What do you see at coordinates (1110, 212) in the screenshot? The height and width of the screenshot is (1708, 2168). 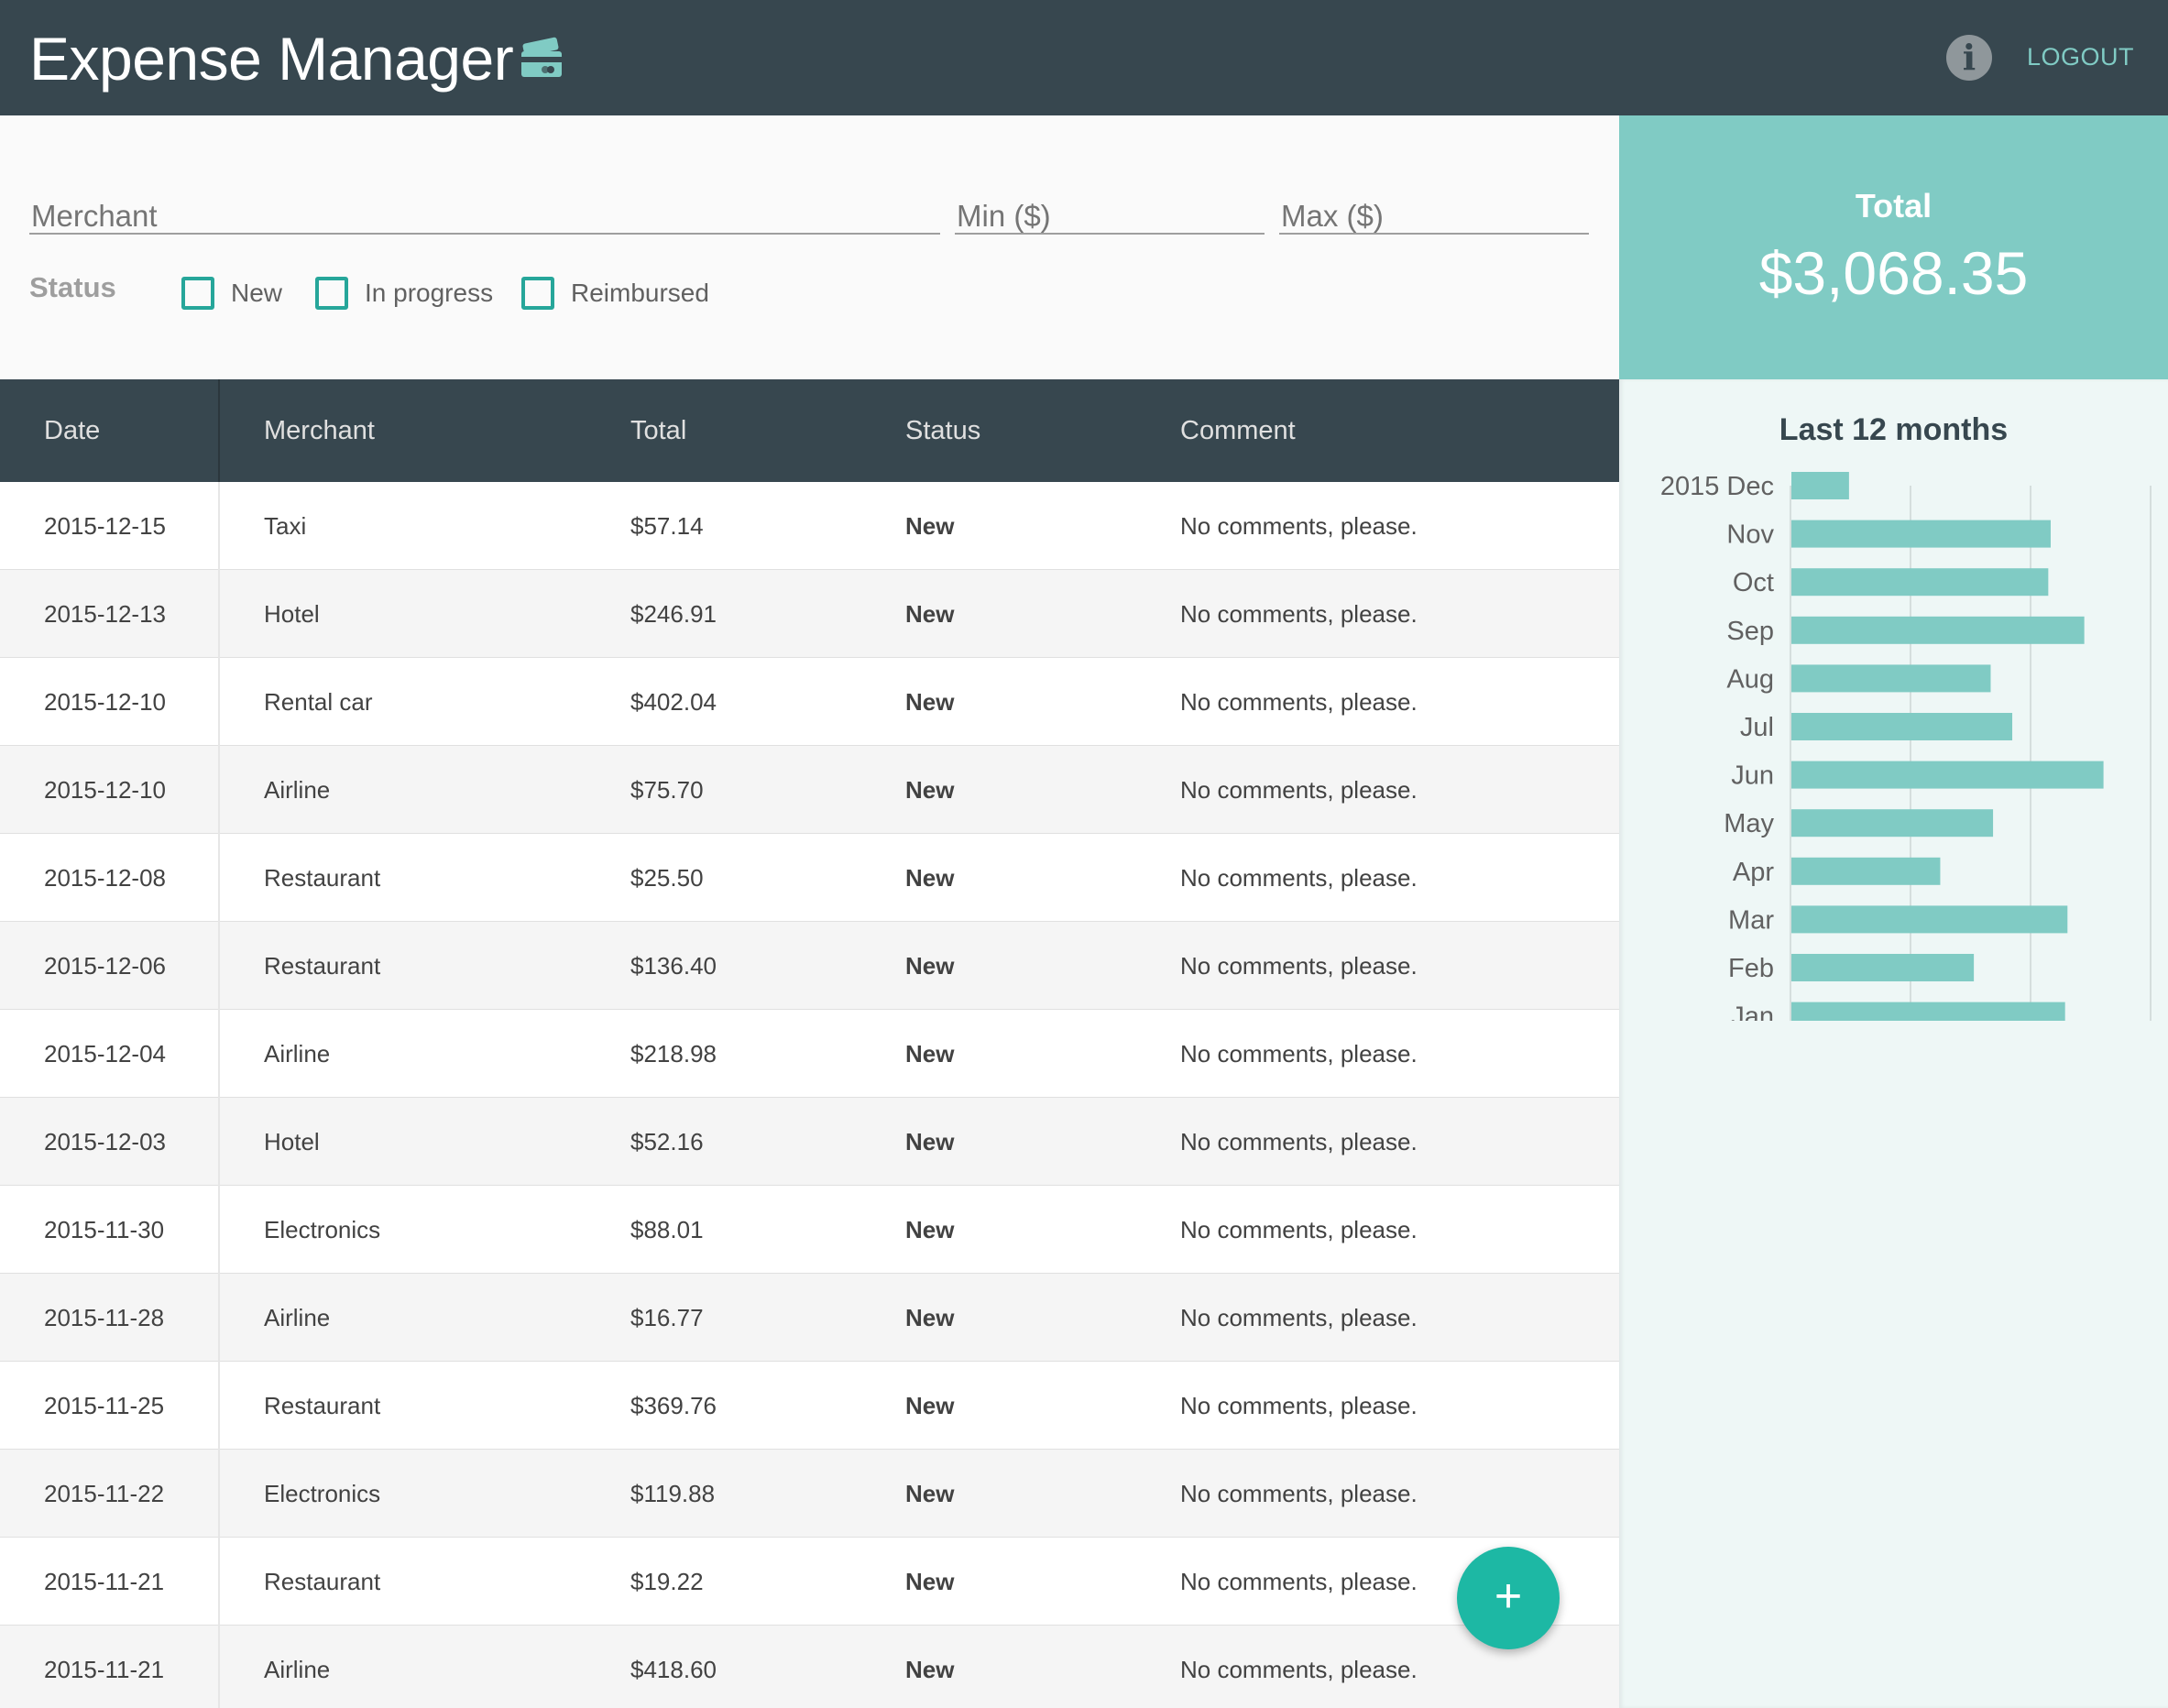 I see `min-amount-input: Min ($)` at bounding box center [1110, 212].